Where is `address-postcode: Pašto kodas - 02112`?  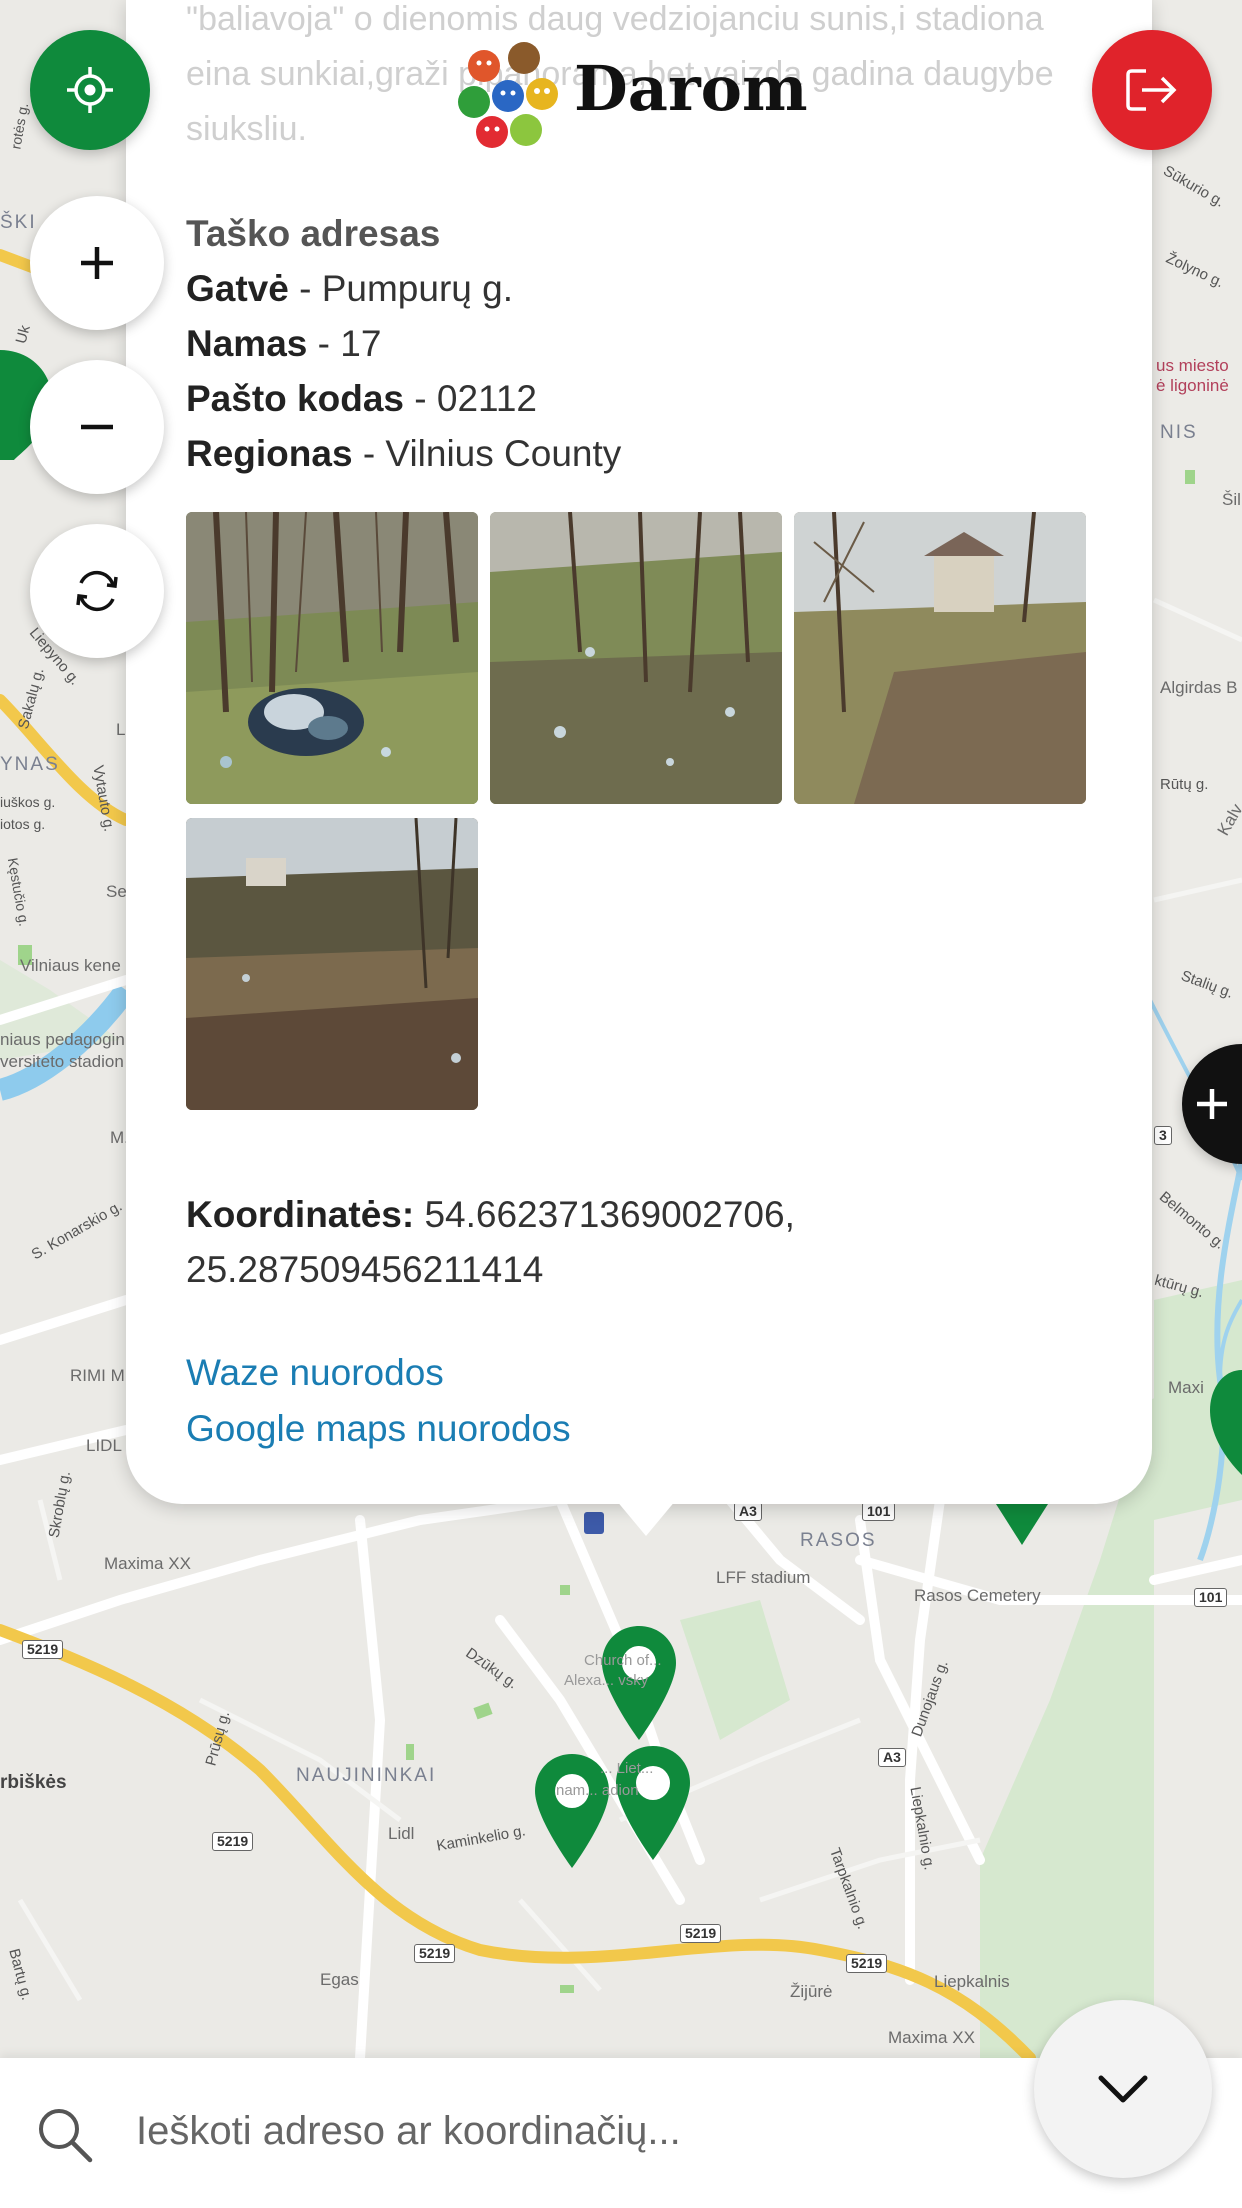
address-postcode: Pašto kodas - 02112 is located at coordinates (403, 398).